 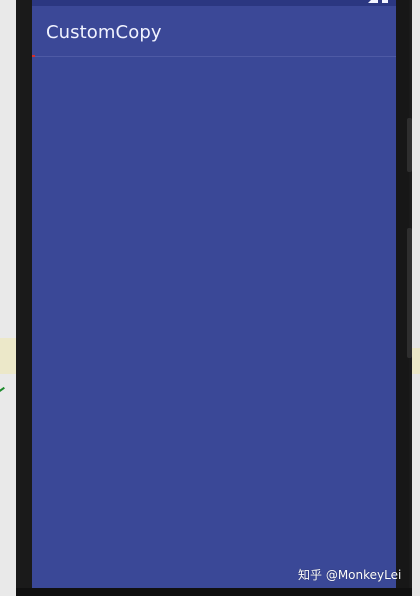 What do you see at coordinates (214, 592) in the screenshot?
I see `bottom-bezel` at bounding box center [214, 592].